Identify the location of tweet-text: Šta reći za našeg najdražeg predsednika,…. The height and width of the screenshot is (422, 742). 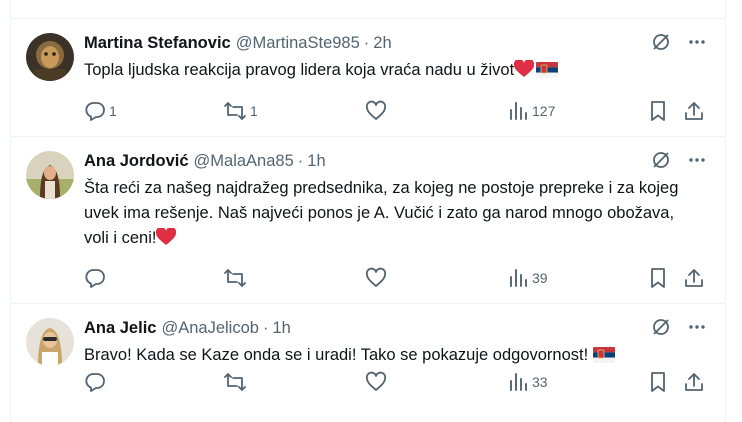
(384, 215).